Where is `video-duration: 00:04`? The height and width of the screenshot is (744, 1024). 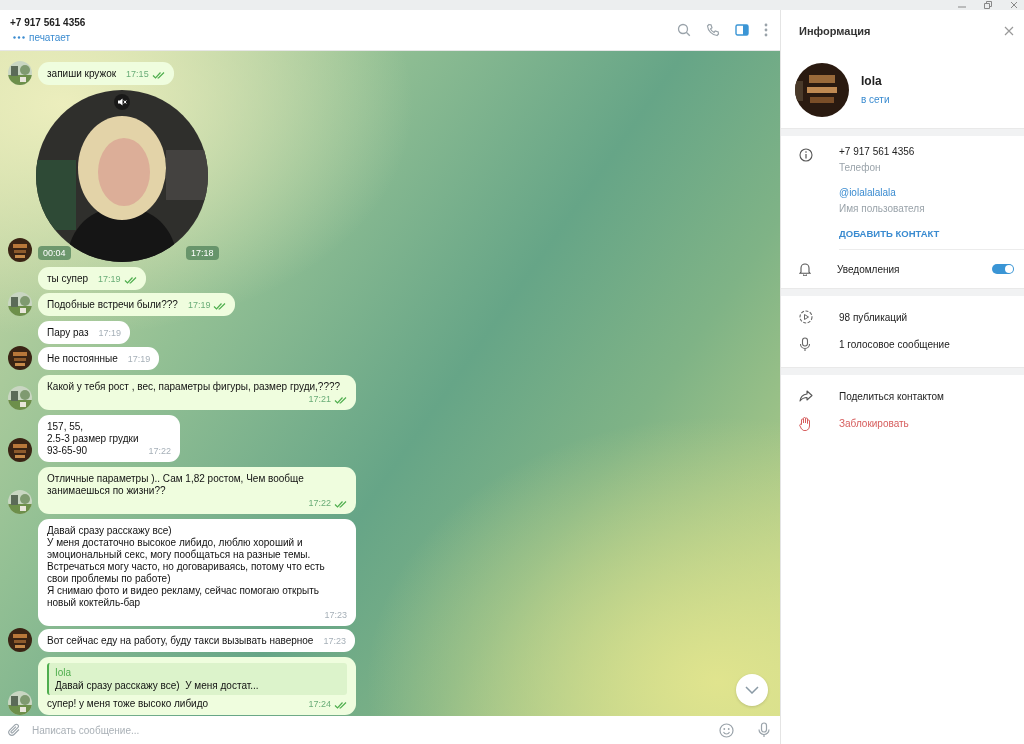
video-duration: 00:04 is located at coordinates (54, 253).